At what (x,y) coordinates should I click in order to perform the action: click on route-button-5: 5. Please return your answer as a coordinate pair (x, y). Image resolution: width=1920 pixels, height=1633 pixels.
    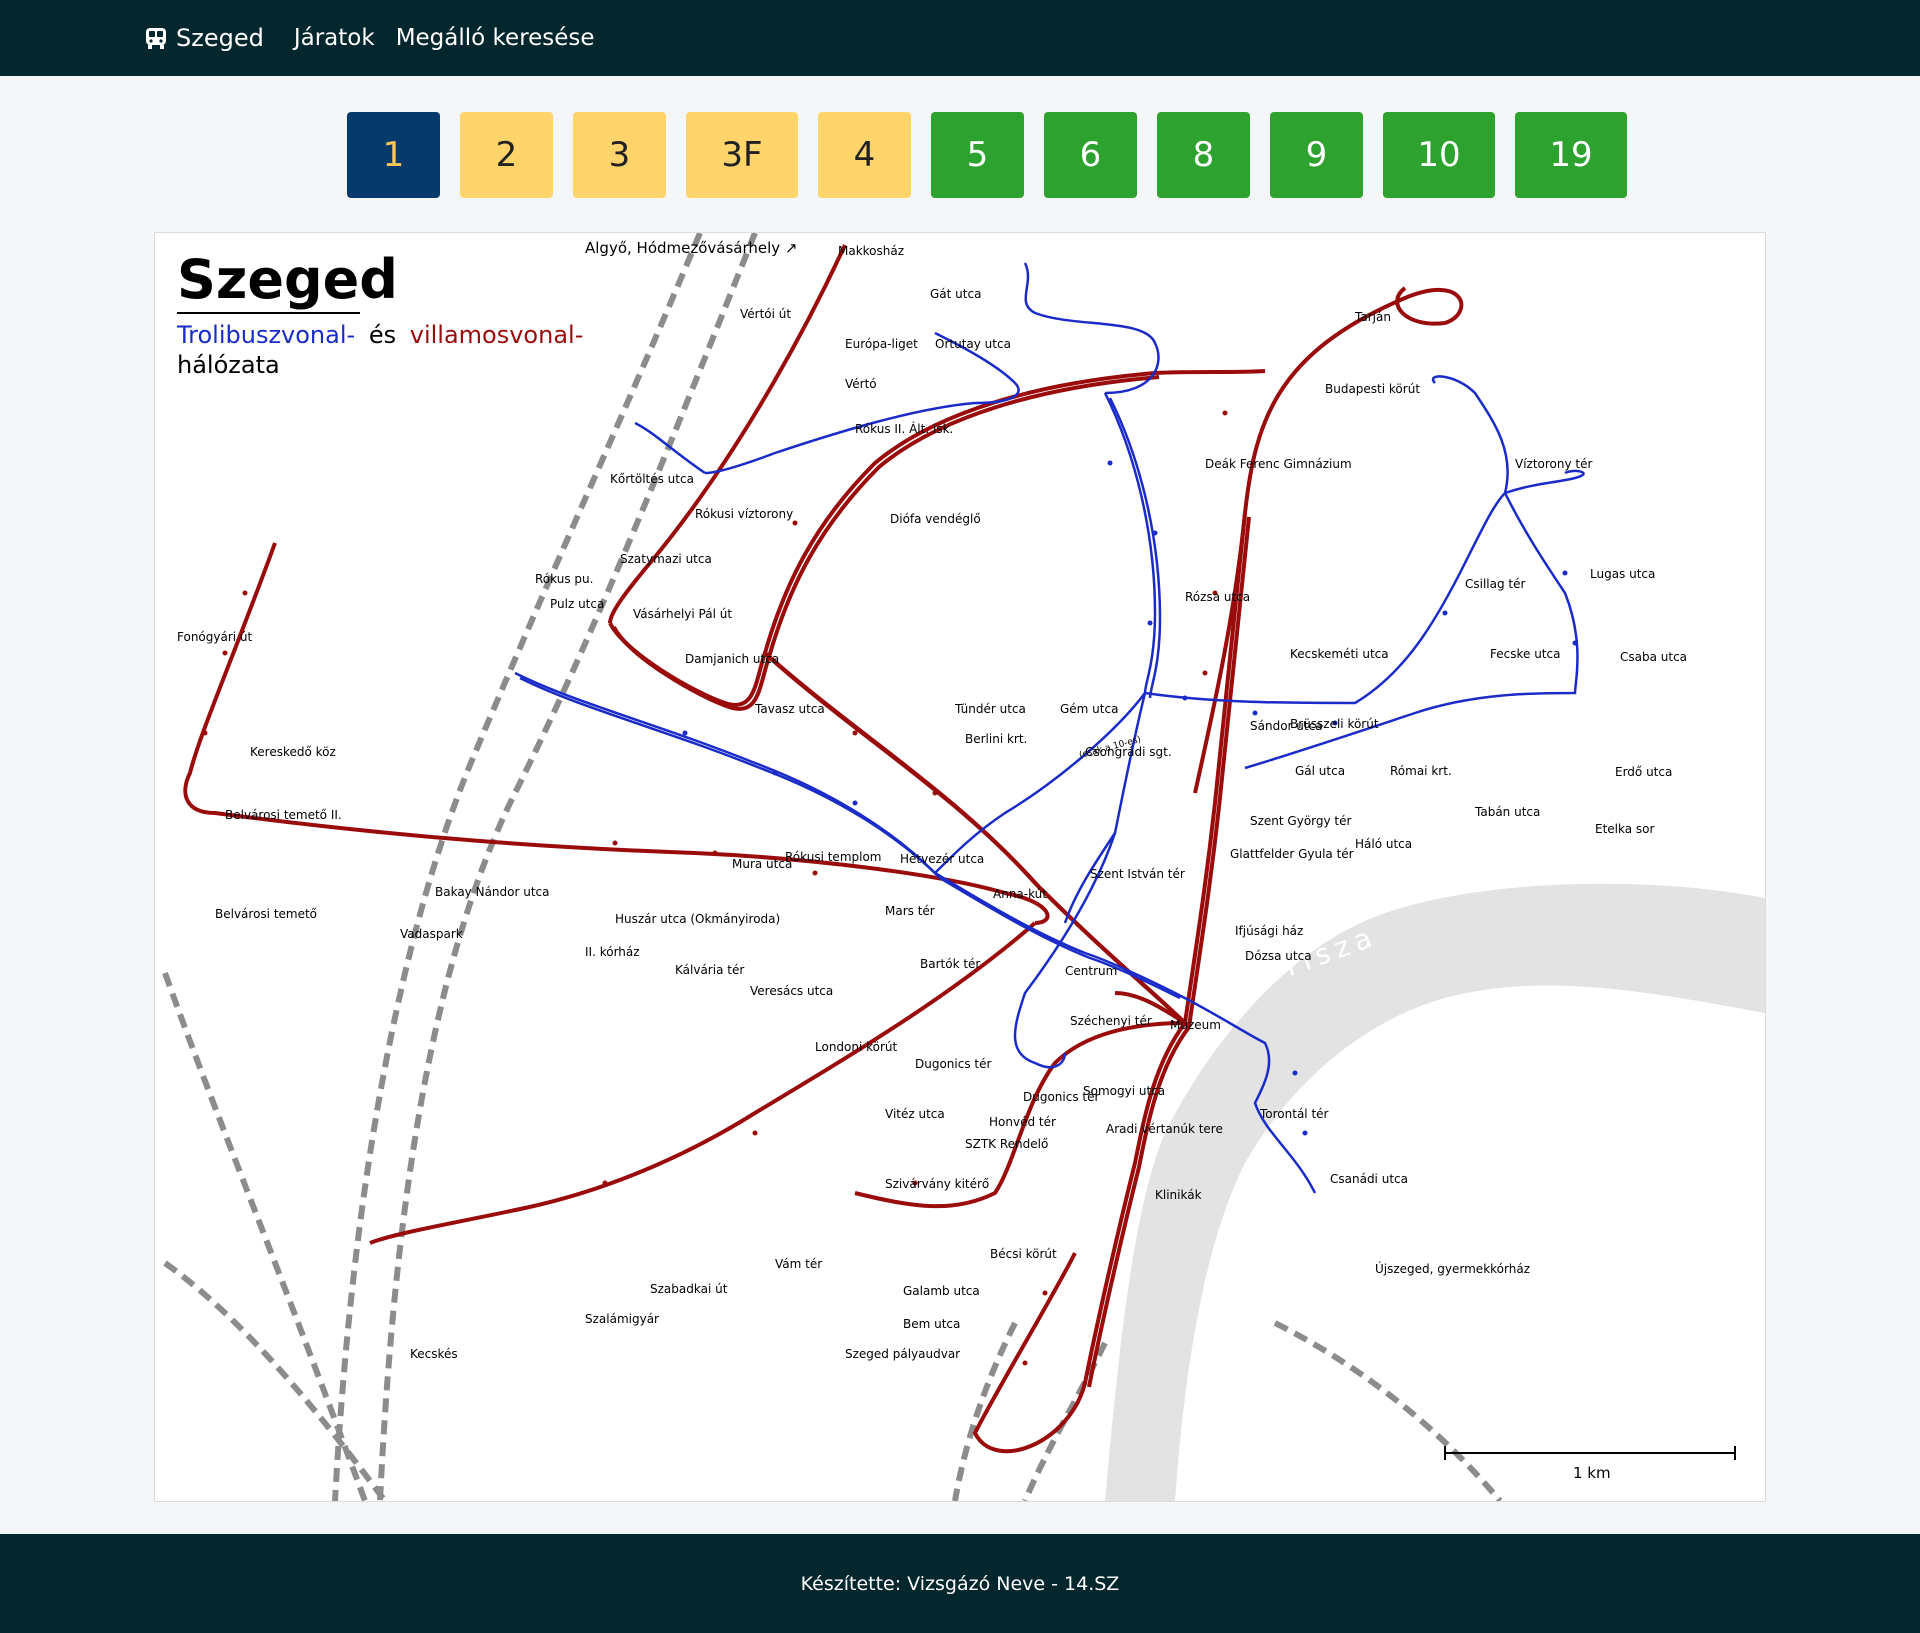
    Looking at the image, I should click on (977, 155).